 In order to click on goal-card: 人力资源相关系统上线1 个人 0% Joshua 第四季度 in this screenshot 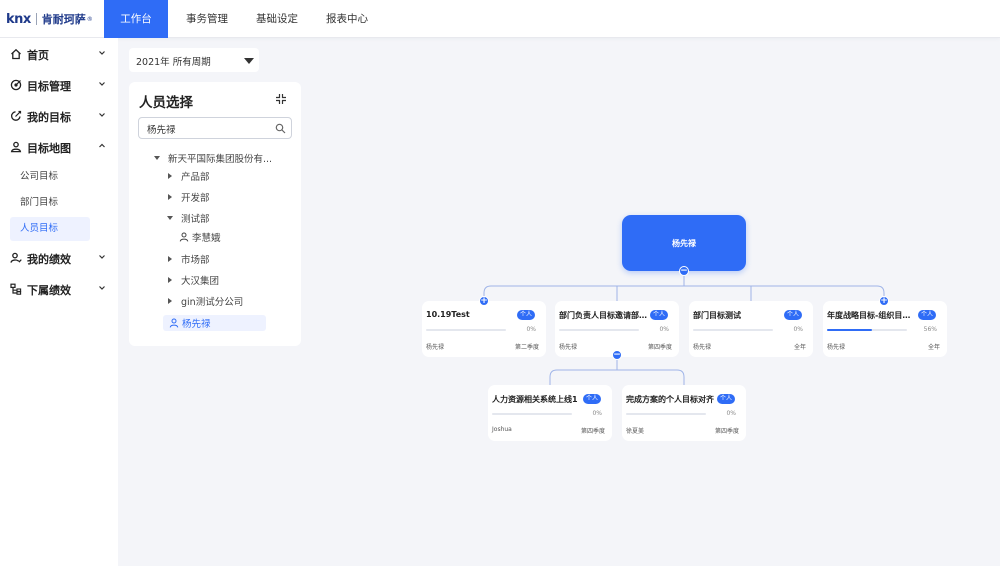, I will do `click(550, 413)`.